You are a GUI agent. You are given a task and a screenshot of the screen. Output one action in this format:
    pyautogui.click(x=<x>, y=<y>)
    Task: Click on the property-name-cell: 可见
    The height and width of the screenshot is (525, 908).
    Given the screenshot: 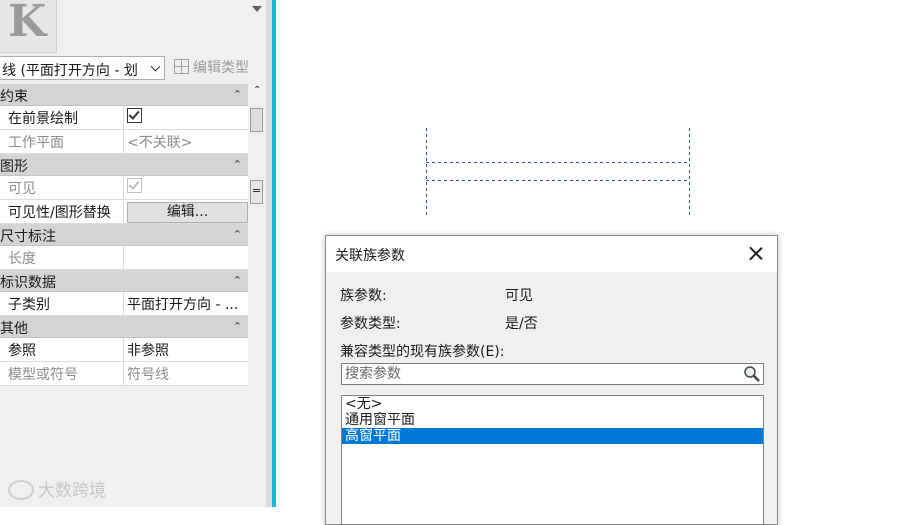 What is the action you would take?
    pyautogui.click(x=62, y=187)
    